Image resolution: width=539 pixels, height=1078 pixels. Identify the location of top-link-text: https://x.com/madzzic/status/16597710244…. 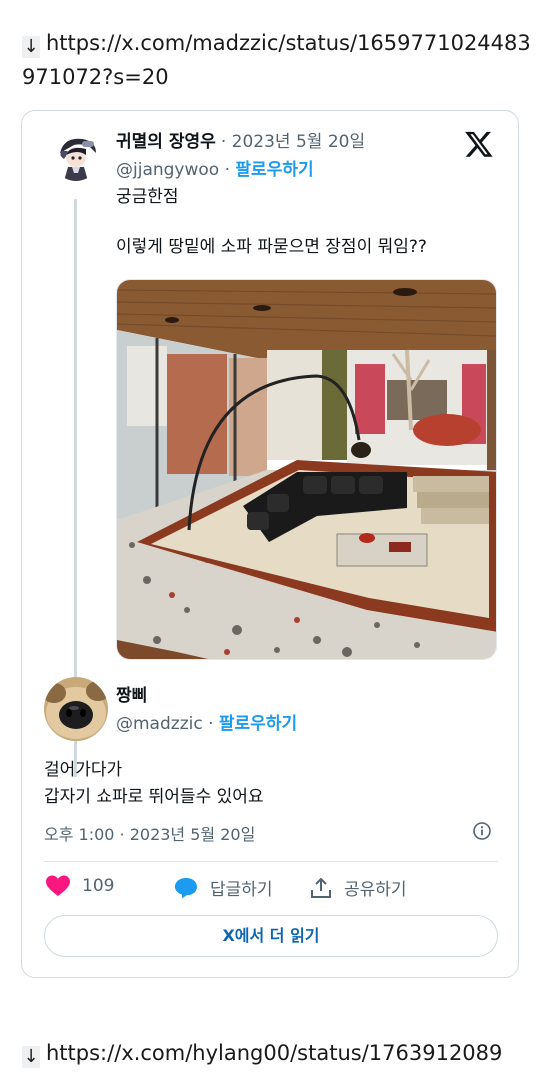
(276, 60).